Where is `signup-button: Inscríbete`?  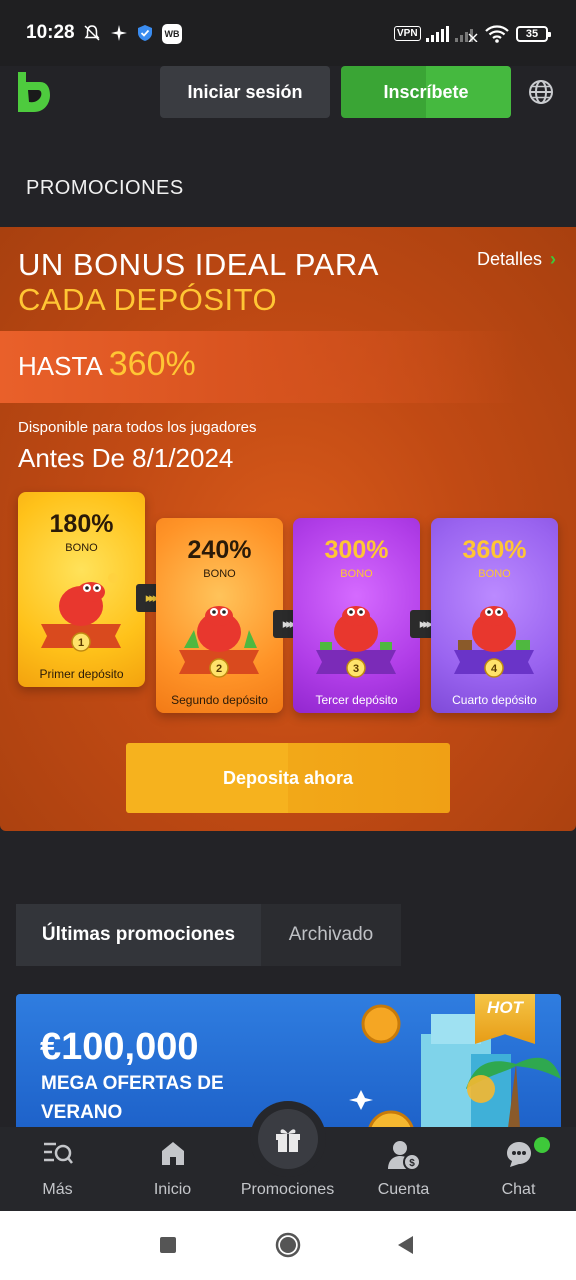
signup-button: Inscríbete is located at coordinates (426, 92).